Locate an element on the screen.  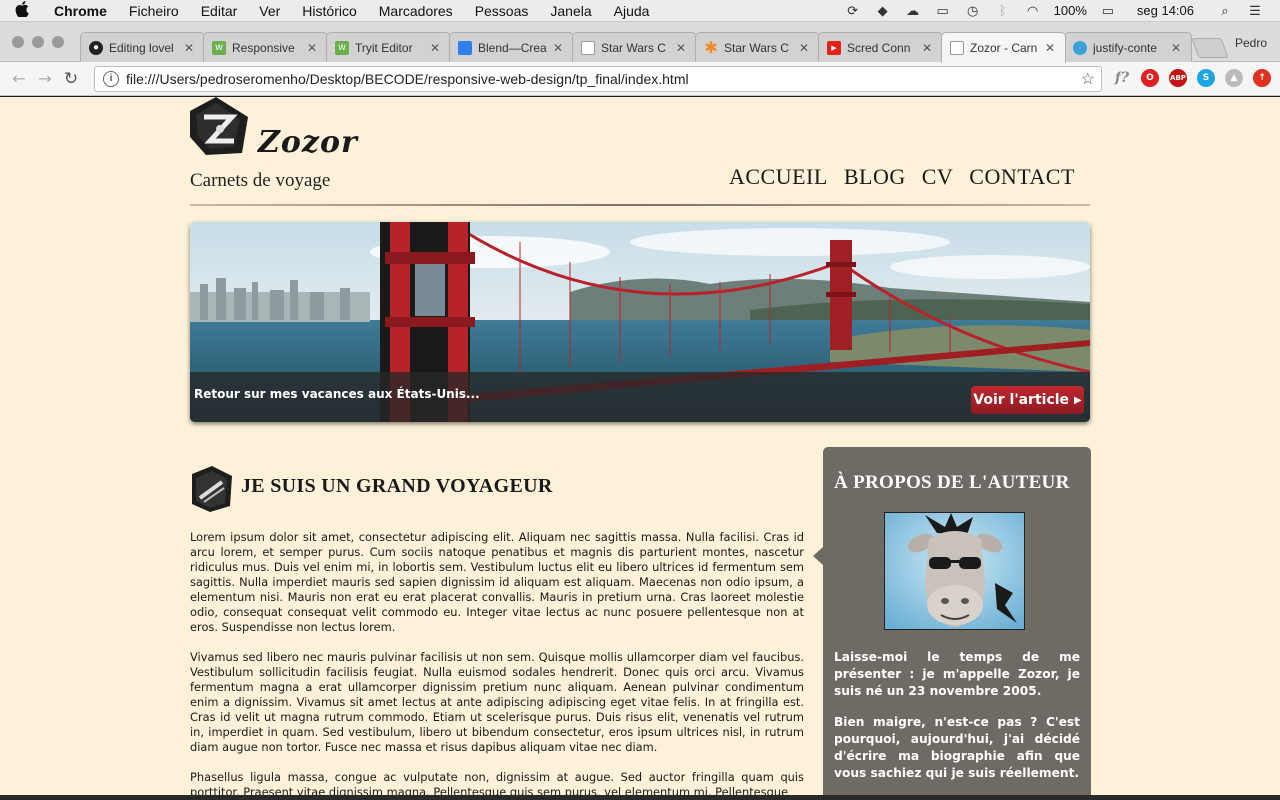
css-tricks-icon is located at coordinates (1080, 47).